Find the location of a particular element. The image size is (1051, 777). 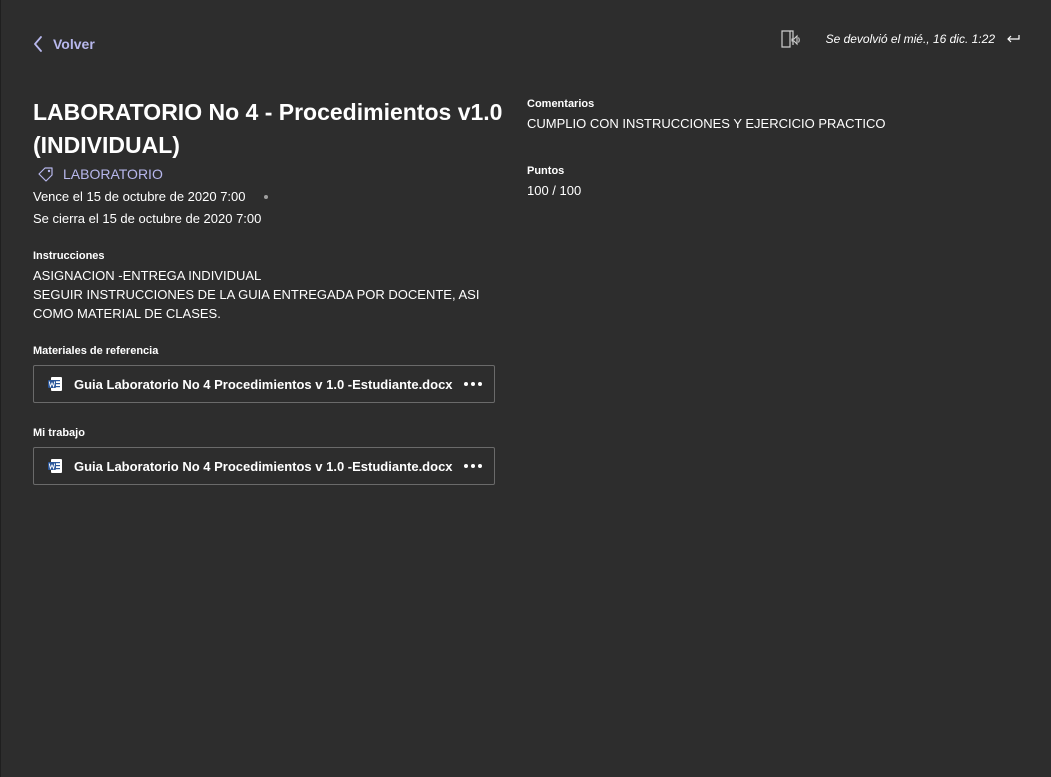

points-value: 100 / 100 is located at coordinates (554, 190).